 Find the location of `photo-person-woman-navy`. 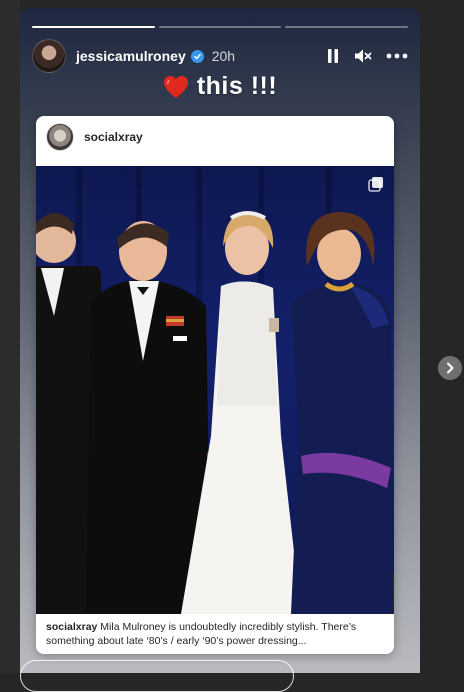

photo-person-woman-navy is located at coordinates (342, 413).